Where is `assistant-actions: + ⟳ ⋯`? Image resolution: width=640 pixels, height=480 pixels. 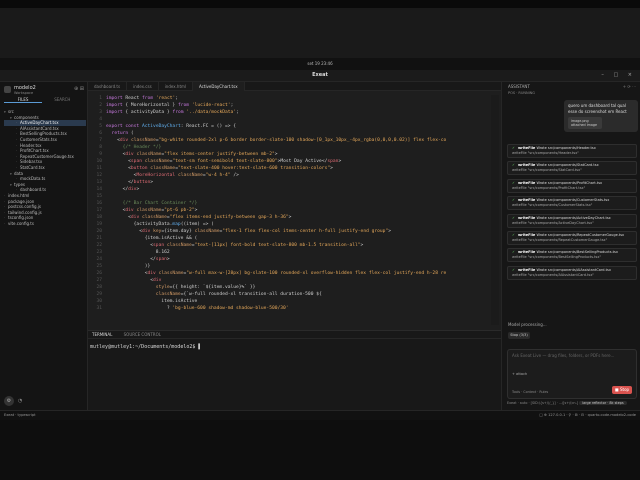
assistant-actions: + ⟳ ⋯ is located at coordinates (629, 86).